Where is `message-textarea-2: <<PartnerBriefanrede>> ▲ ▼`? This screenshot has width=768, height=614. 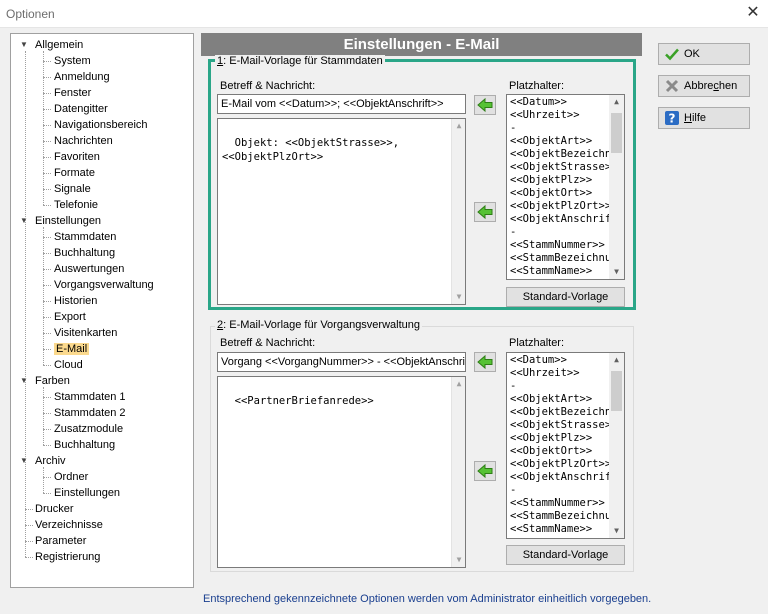
message-textarea-2: <<PartnerBriefanrede>> ▲ ▼ is located at coordinates (341, 472).